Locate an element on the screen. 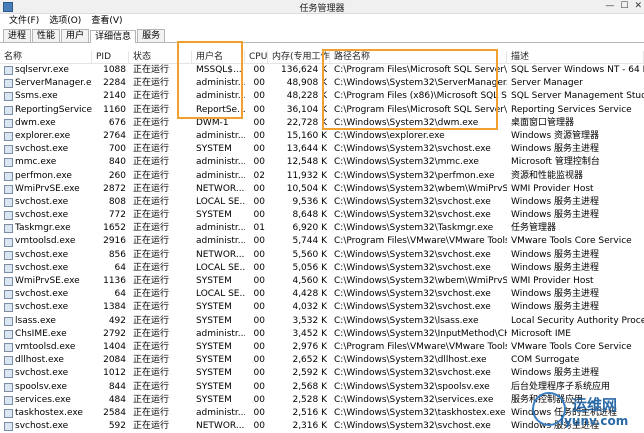 The height and width of the screenshot is (433, 644). cell-path: C:\Windows\System32\mmc.exe is located at coordinates (406, 162).